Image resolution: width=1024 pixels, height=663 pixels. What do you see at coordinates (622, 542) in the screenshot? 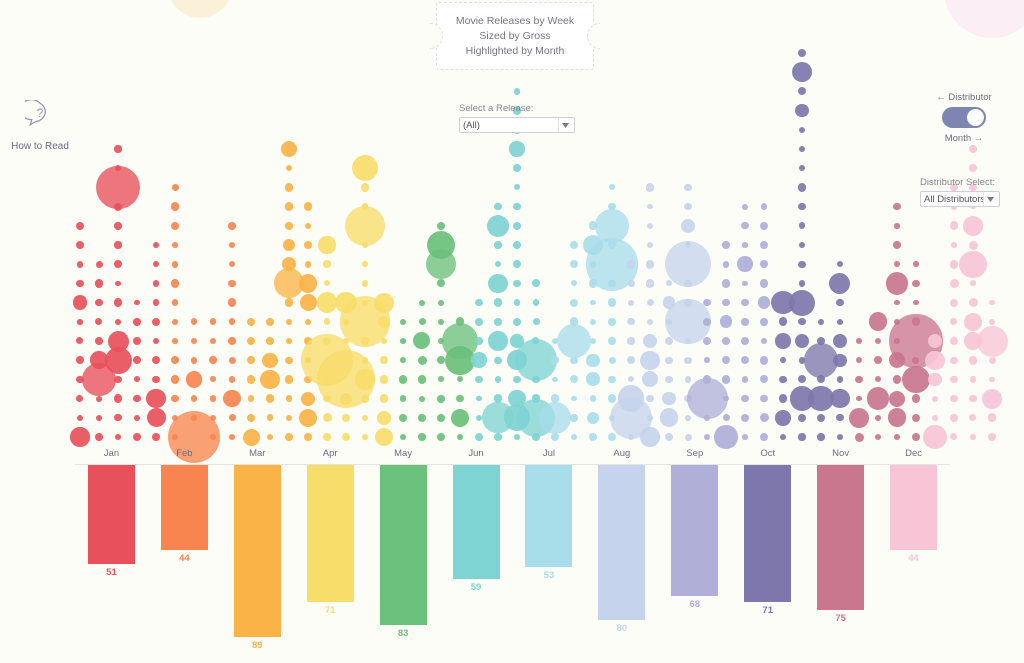
I see `bar-aug` at bounding box center [622, 542].